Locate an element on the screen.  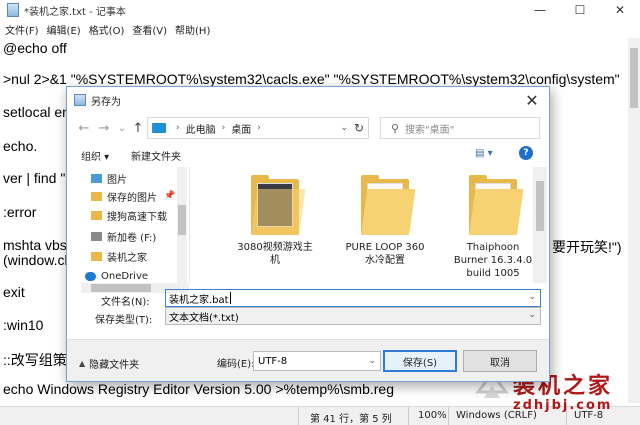
dialog-toolbar: 组织 ▾ 新建文件夹 ▤ ▾ ? is located at coordinates (308, 154).